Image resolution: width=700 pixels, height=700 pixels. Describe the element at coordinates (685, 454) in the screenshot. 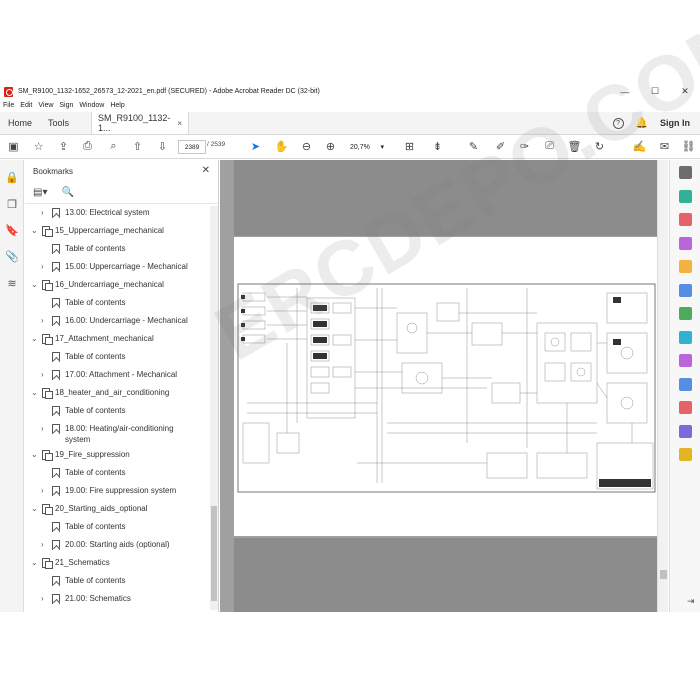

I see `more-tools-icon` at that location.